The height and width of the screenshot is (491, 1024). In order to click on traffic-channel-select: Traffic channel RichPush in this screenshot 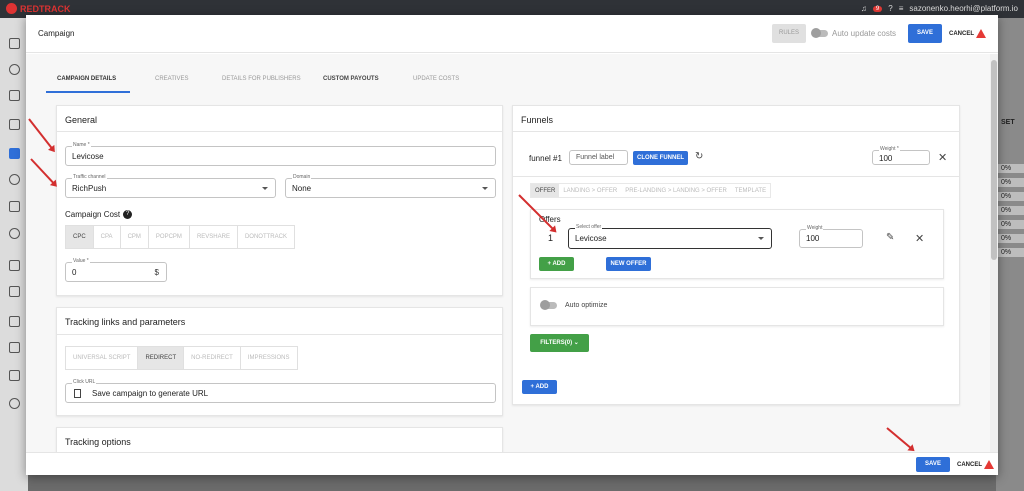, I will do `click(170, 186)`.